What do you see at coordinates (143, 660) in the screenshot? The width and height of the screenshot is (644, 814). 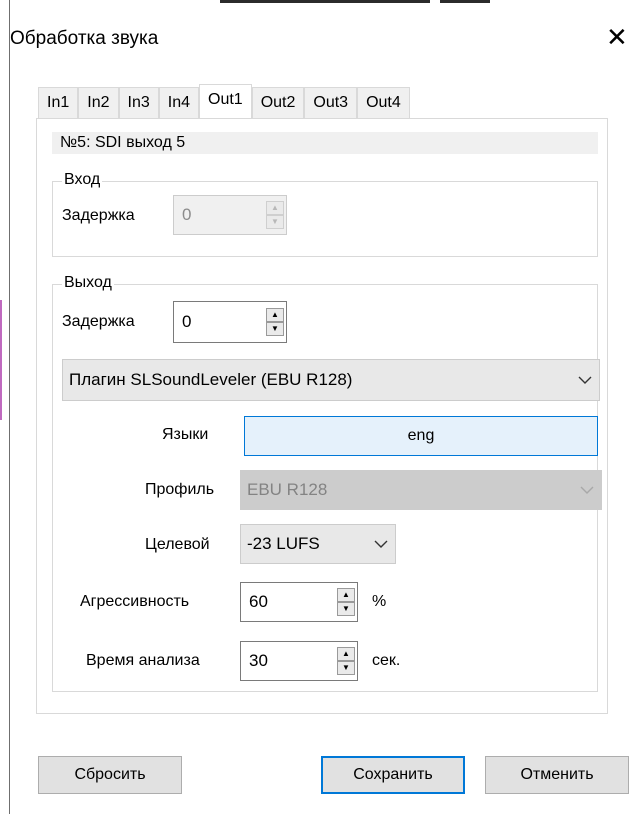 I see `analysis-time-label: Время анализа` at bounding box center [143, 660].